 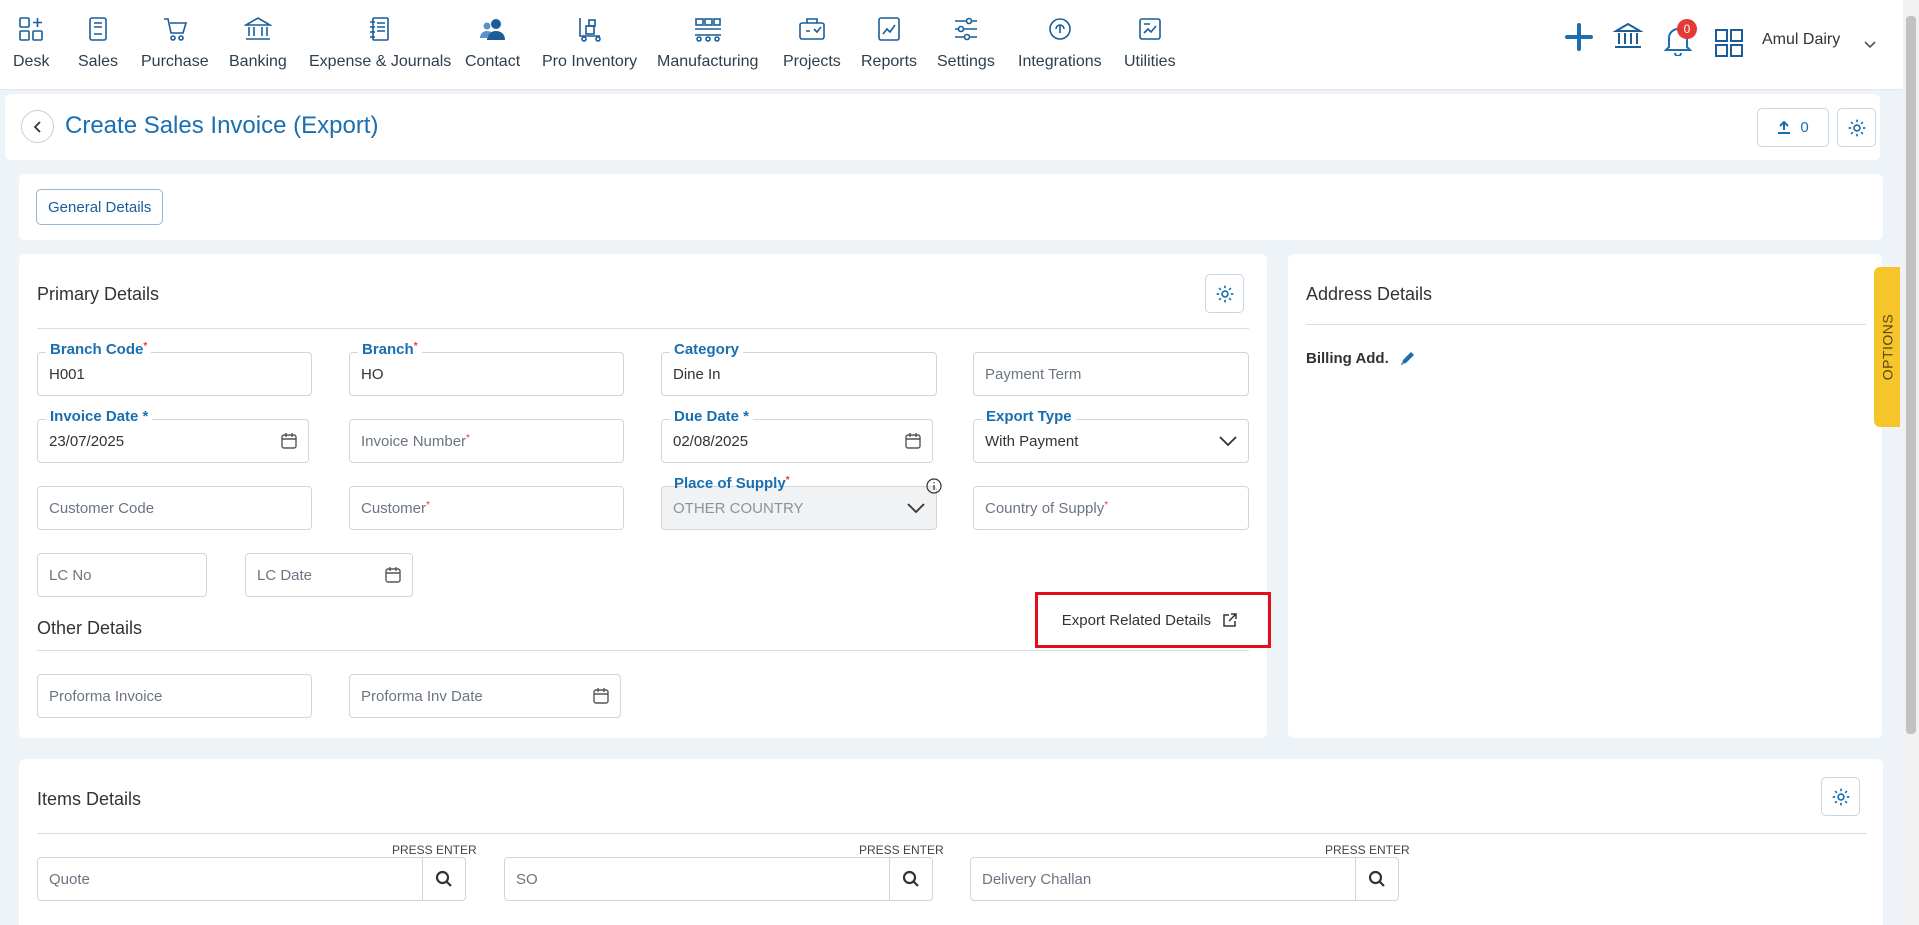 What do you see at coordinates (329, 575) in the screenshot?
I see `lc-date-field: LC Date` at bounding box center [329, 575].